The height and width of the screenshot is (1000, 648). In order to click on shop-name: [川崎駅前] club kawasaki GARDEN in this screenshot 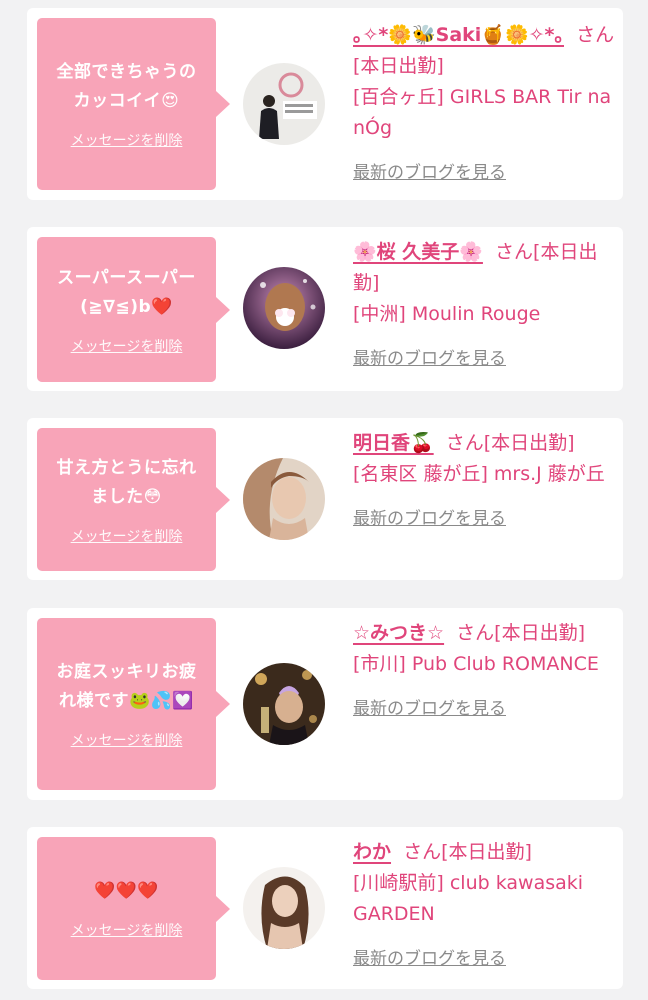, I will do `click(468, 898)`.